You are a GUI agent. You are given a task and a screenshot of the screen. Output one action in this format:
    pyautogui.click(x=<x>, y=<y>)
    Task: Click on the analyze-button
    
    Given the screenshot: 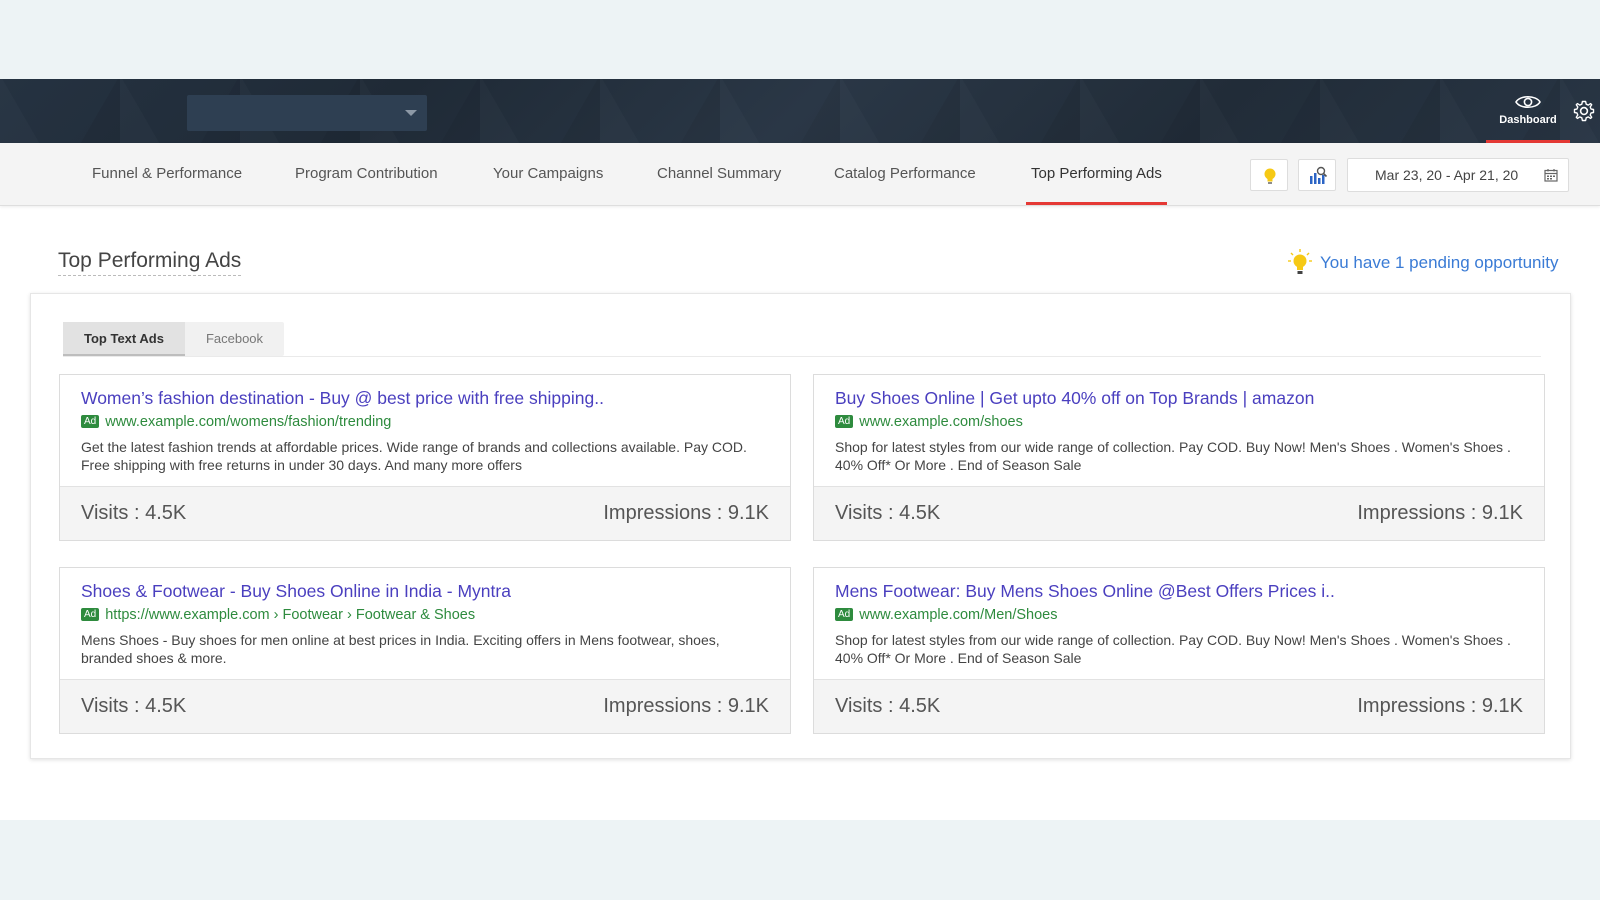 What is the action you would take?
    pyautogui.click(x=1317, y=175)
    